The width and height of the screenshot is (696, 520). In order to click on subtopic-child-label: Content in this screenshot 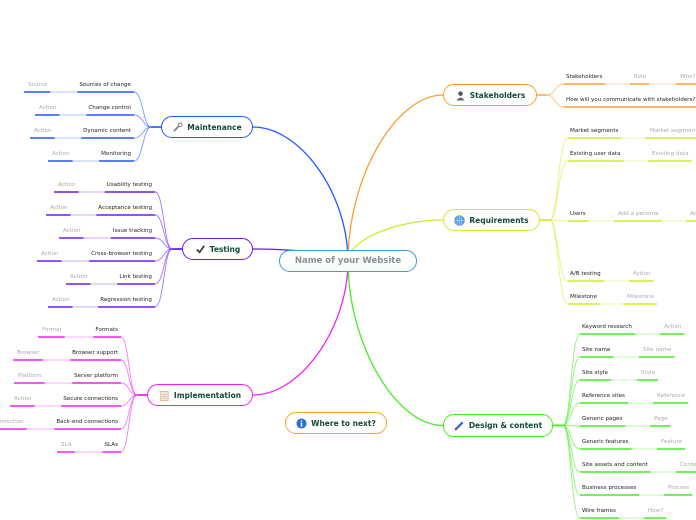, I will do `click(688, 465)`.